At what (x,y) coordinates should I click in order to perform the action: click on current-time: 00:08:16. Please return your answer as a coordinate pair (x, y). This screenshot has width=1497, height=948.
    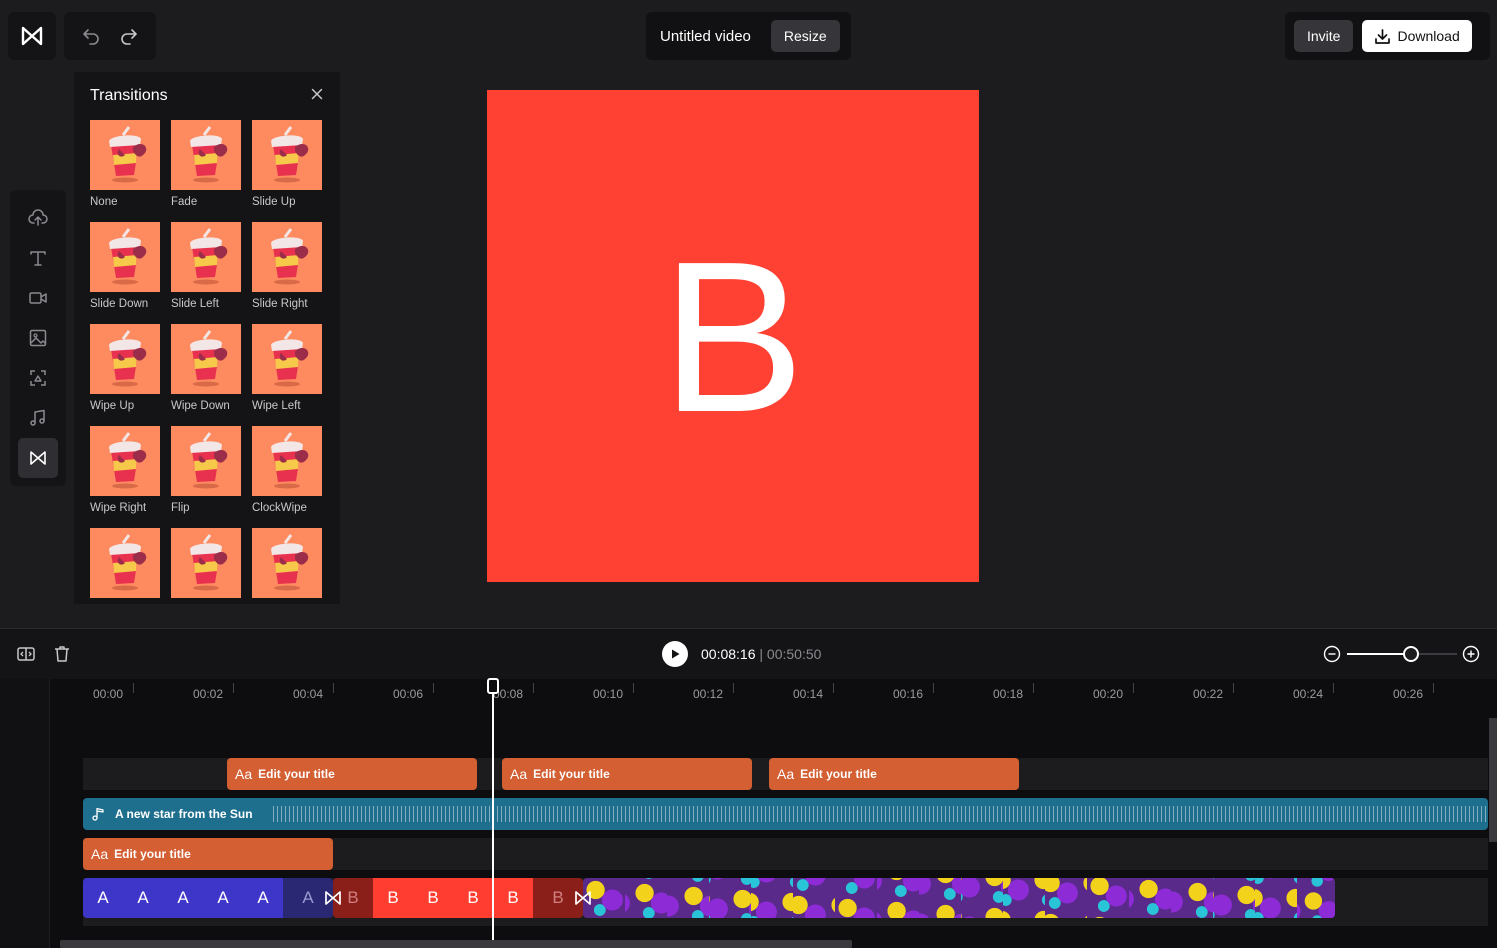
    Looking at the image, I should click on (728, 654).